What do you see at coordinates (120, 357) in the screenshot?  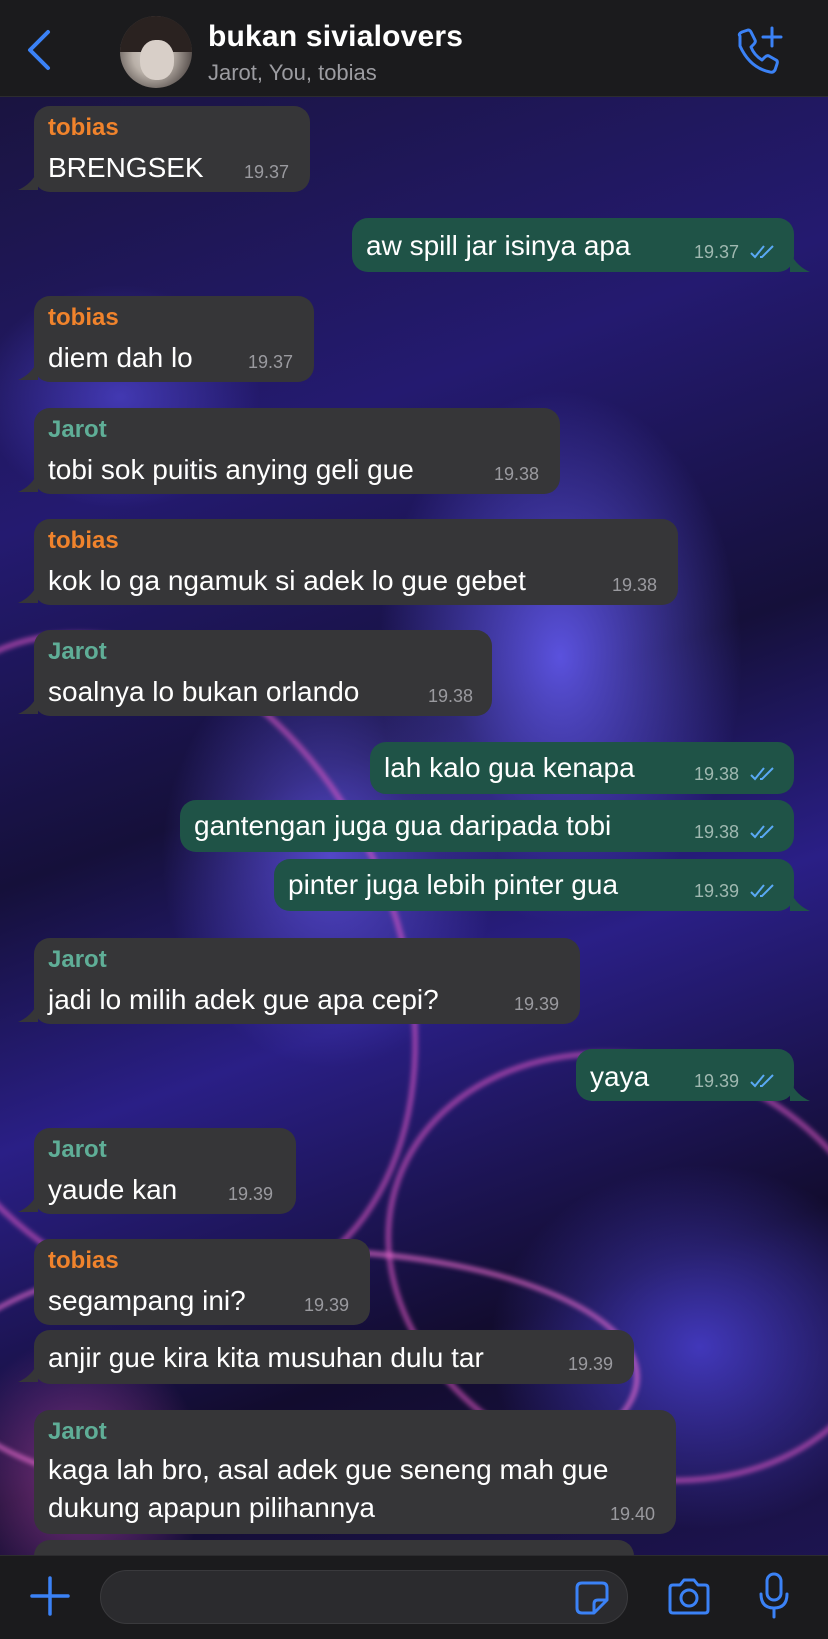 I see `message-text: diem dah lo` at bounding box center [120, 357].